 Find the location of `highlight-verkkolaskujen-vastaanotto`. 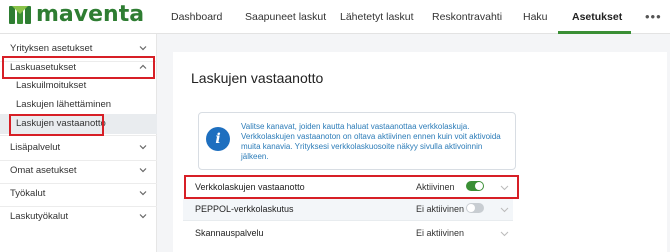

highlight-verkkolaskujen-vastaanotto is located at coordinates (351, 187).